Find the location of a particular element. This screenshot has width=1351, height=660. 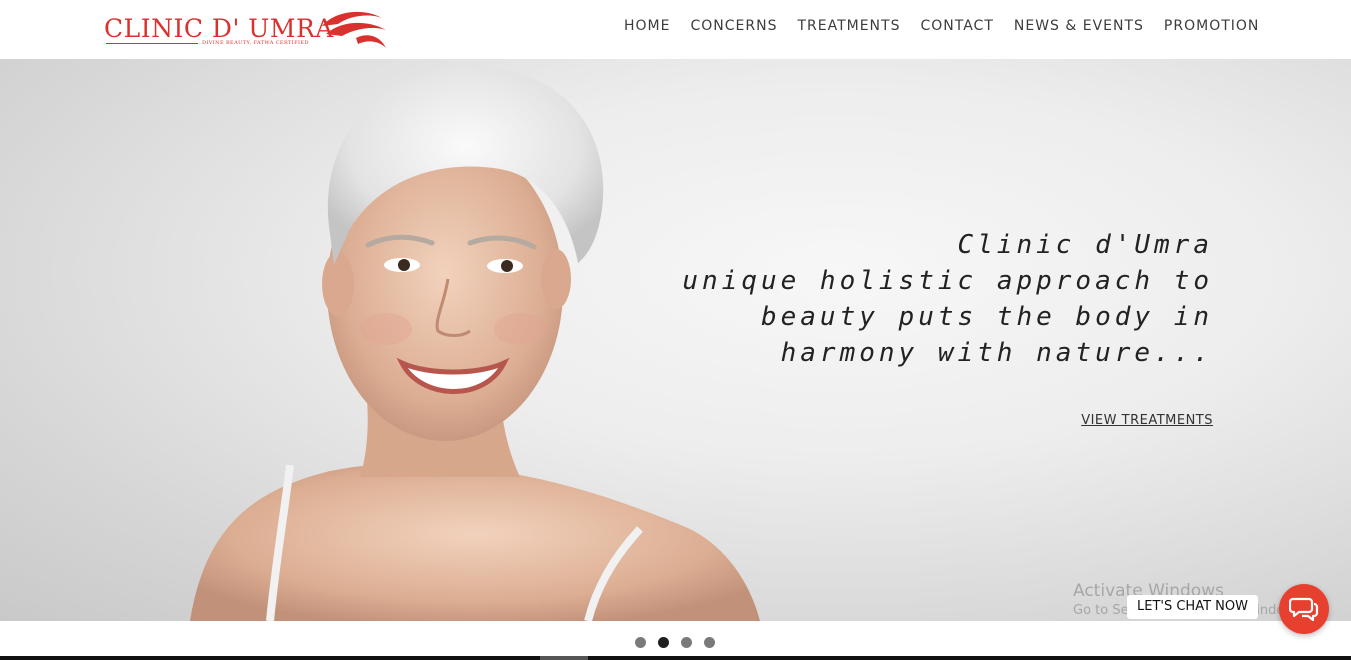

hero-line-2: unique holistic approach to is located at coordinates (947, 281).